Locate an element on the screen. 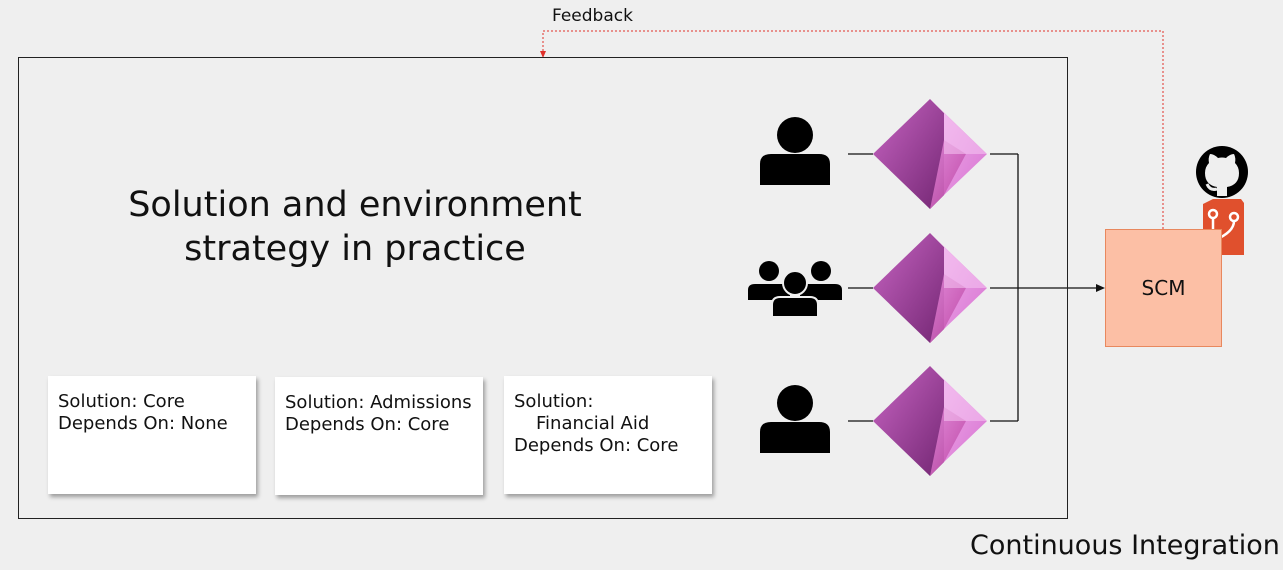 The image size is (1283, 570). solution-card-core: Solution: Core Depends On: None is located at coordinates (152, 435).